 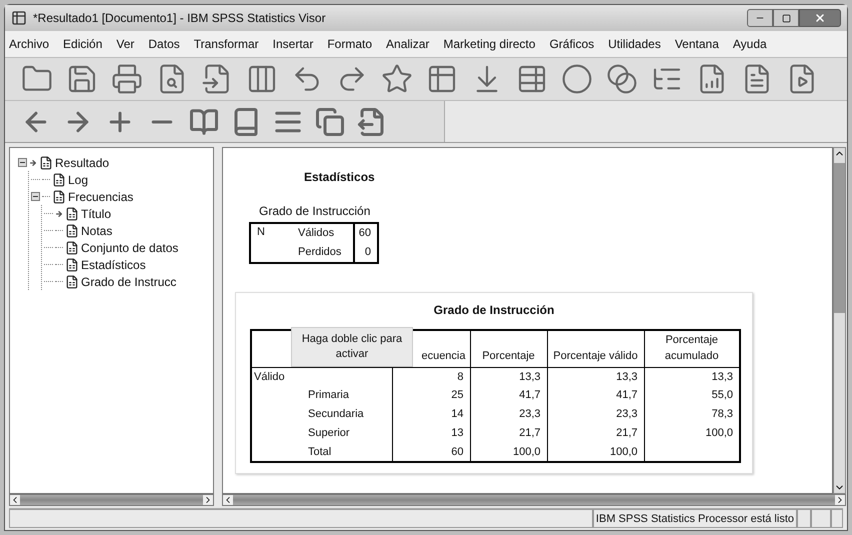 I want to click on menu-item: Formato, so click(x=349, y=44).